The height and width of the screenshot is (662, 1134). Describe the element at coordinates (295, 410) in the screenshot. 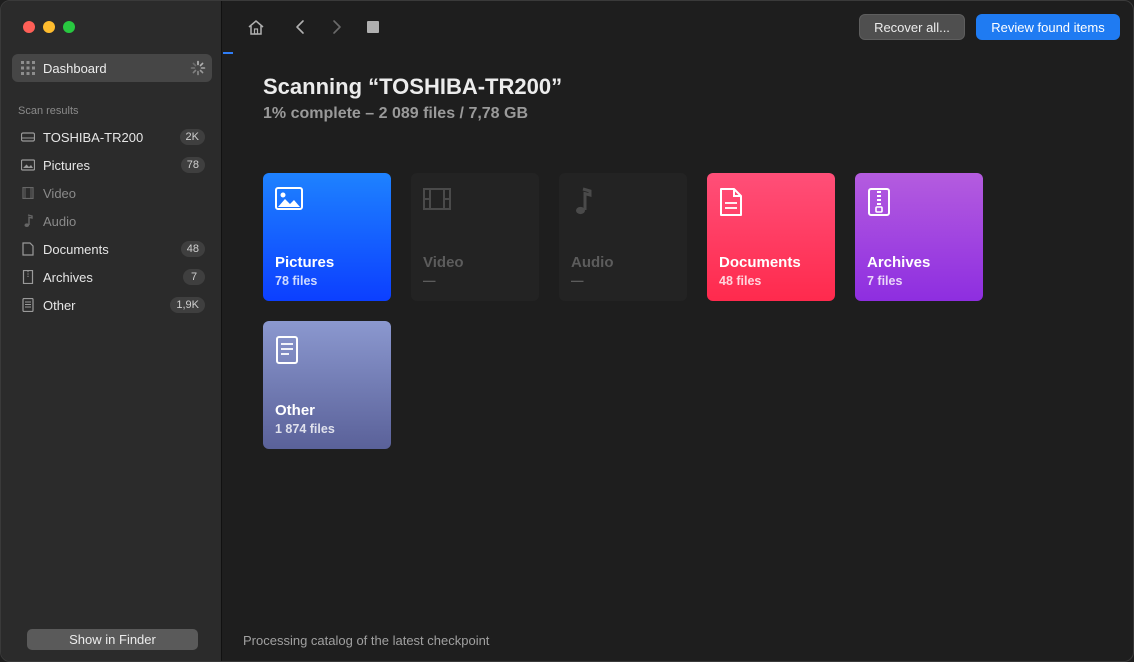

I see `tile-label: Other` at that location.